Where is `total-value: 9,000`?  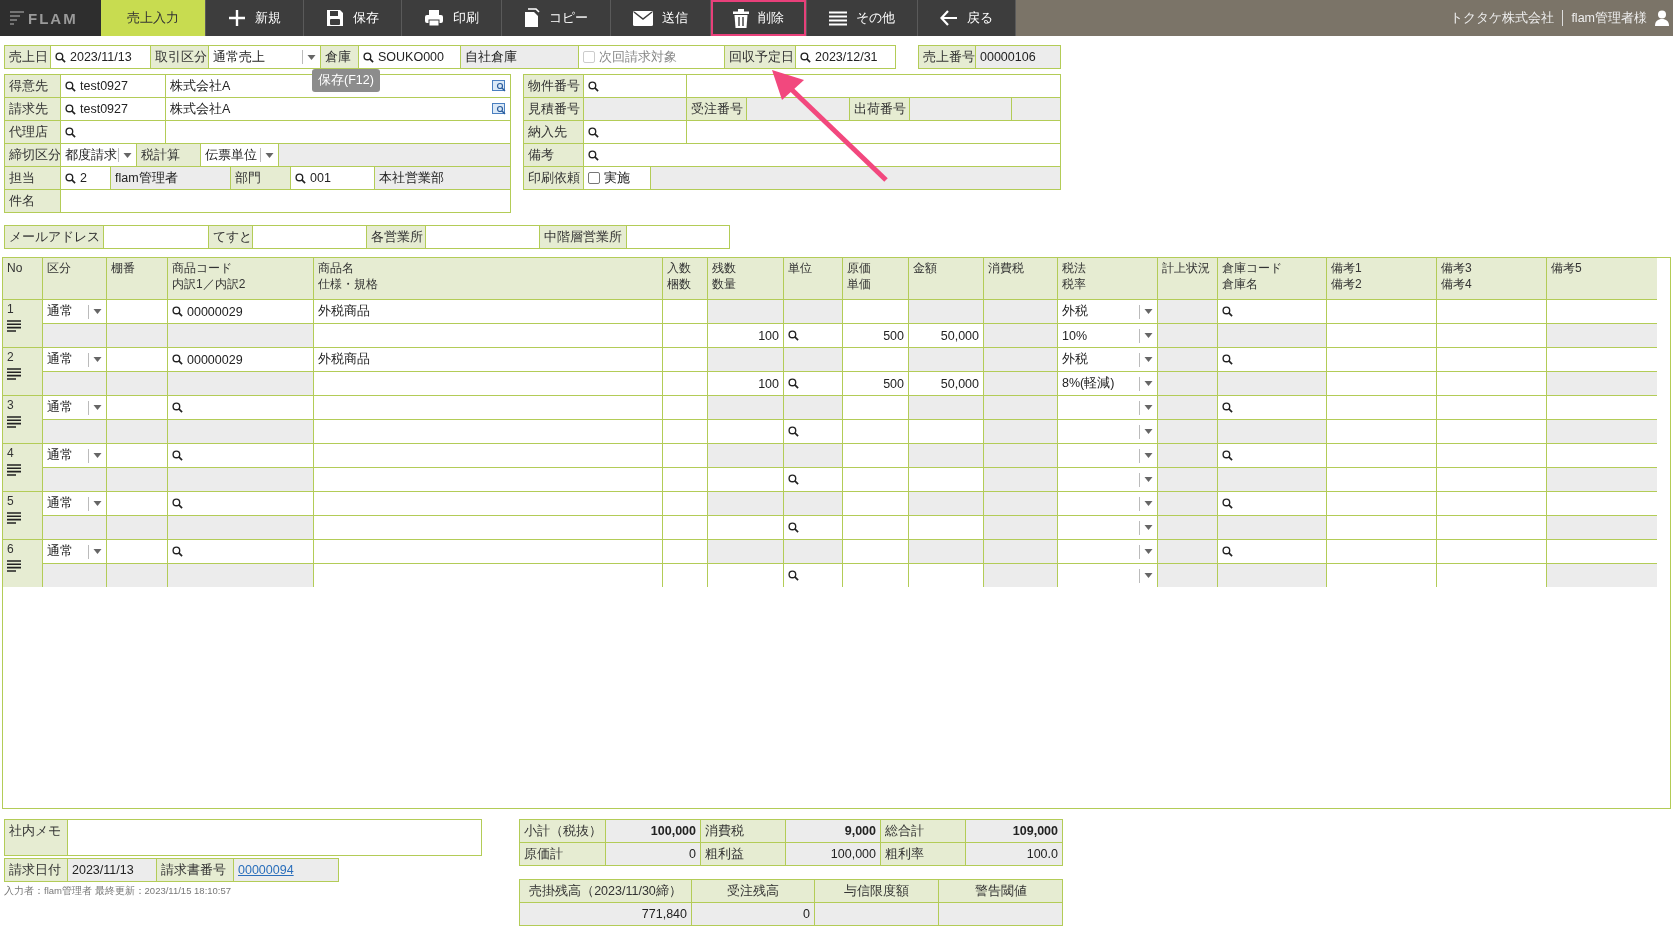
total-value: 9,000 is located at coordinates (833, 831).